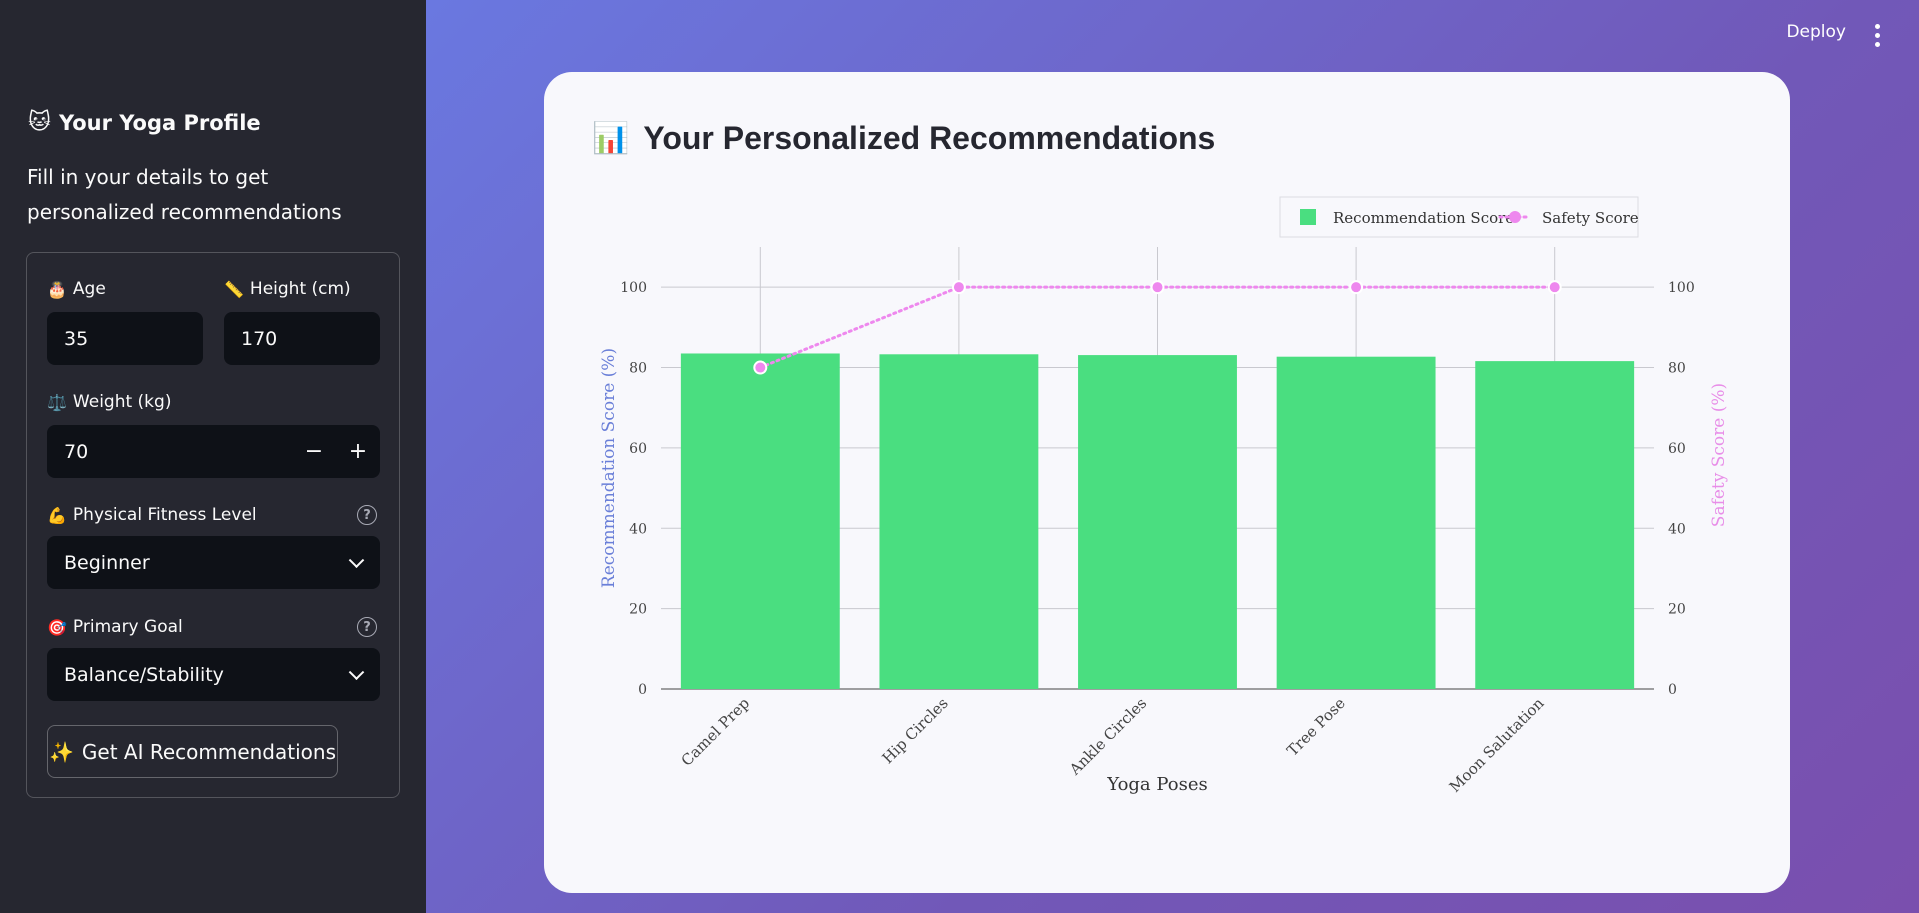  I want to click on fitness-value: Beginner, so click(107, 562).